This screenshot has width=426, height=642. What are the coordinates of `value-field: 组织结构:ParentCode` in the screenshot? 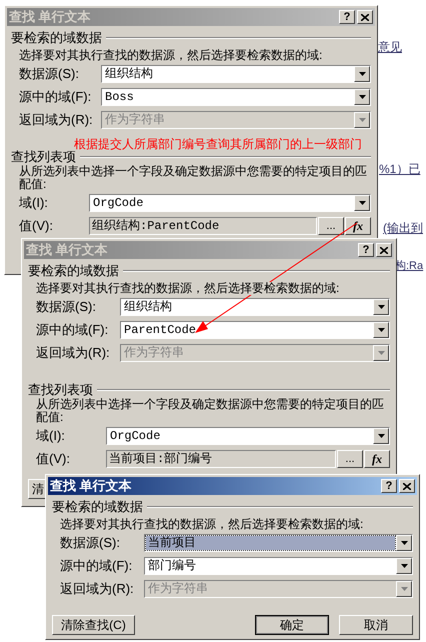 It's located at (203, 226).